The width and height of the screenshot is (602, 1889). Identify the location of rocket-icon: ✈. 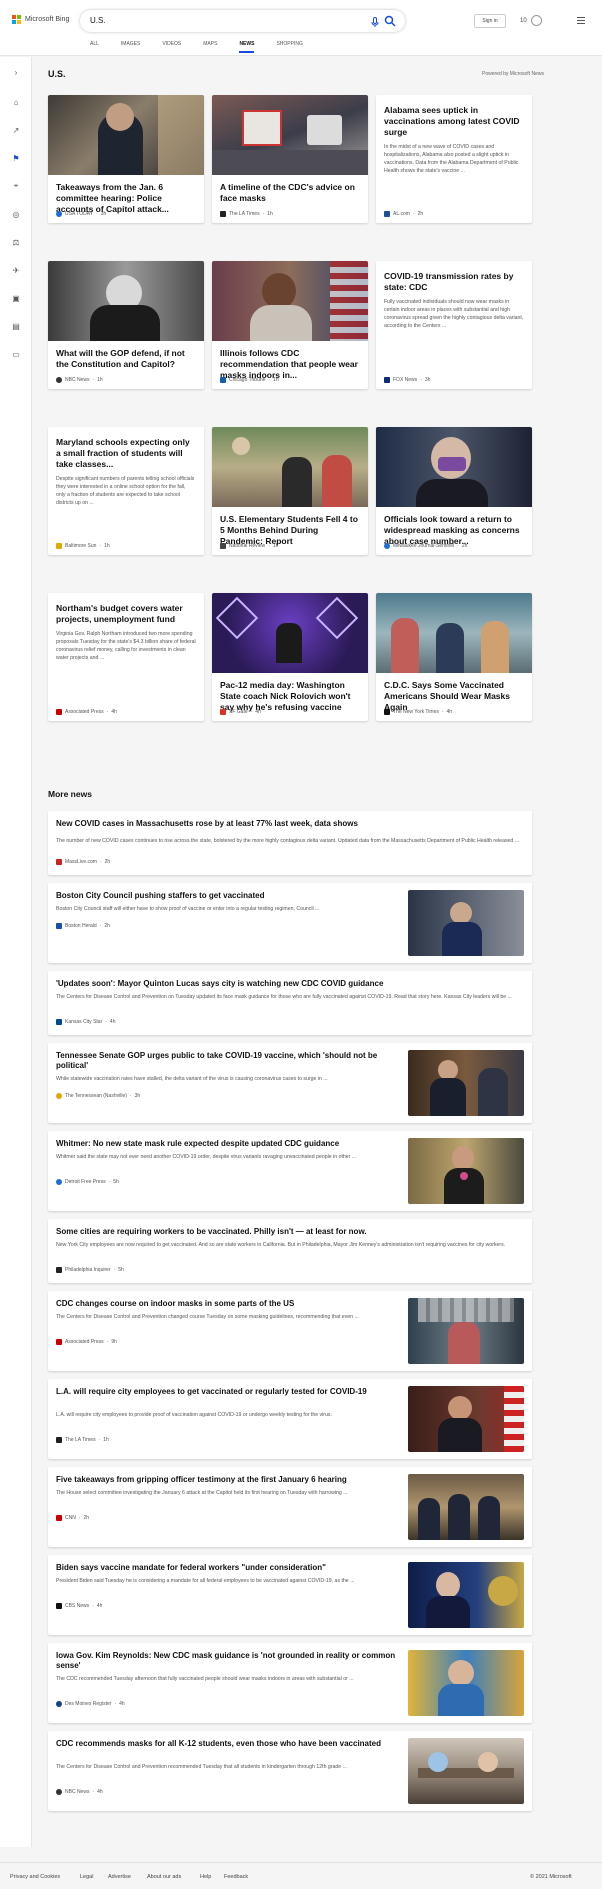
(16, 270).